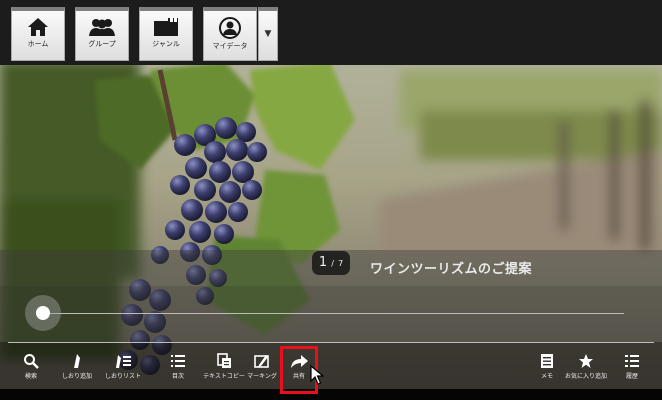  I want to click on folder-icon, so click(166, 27).